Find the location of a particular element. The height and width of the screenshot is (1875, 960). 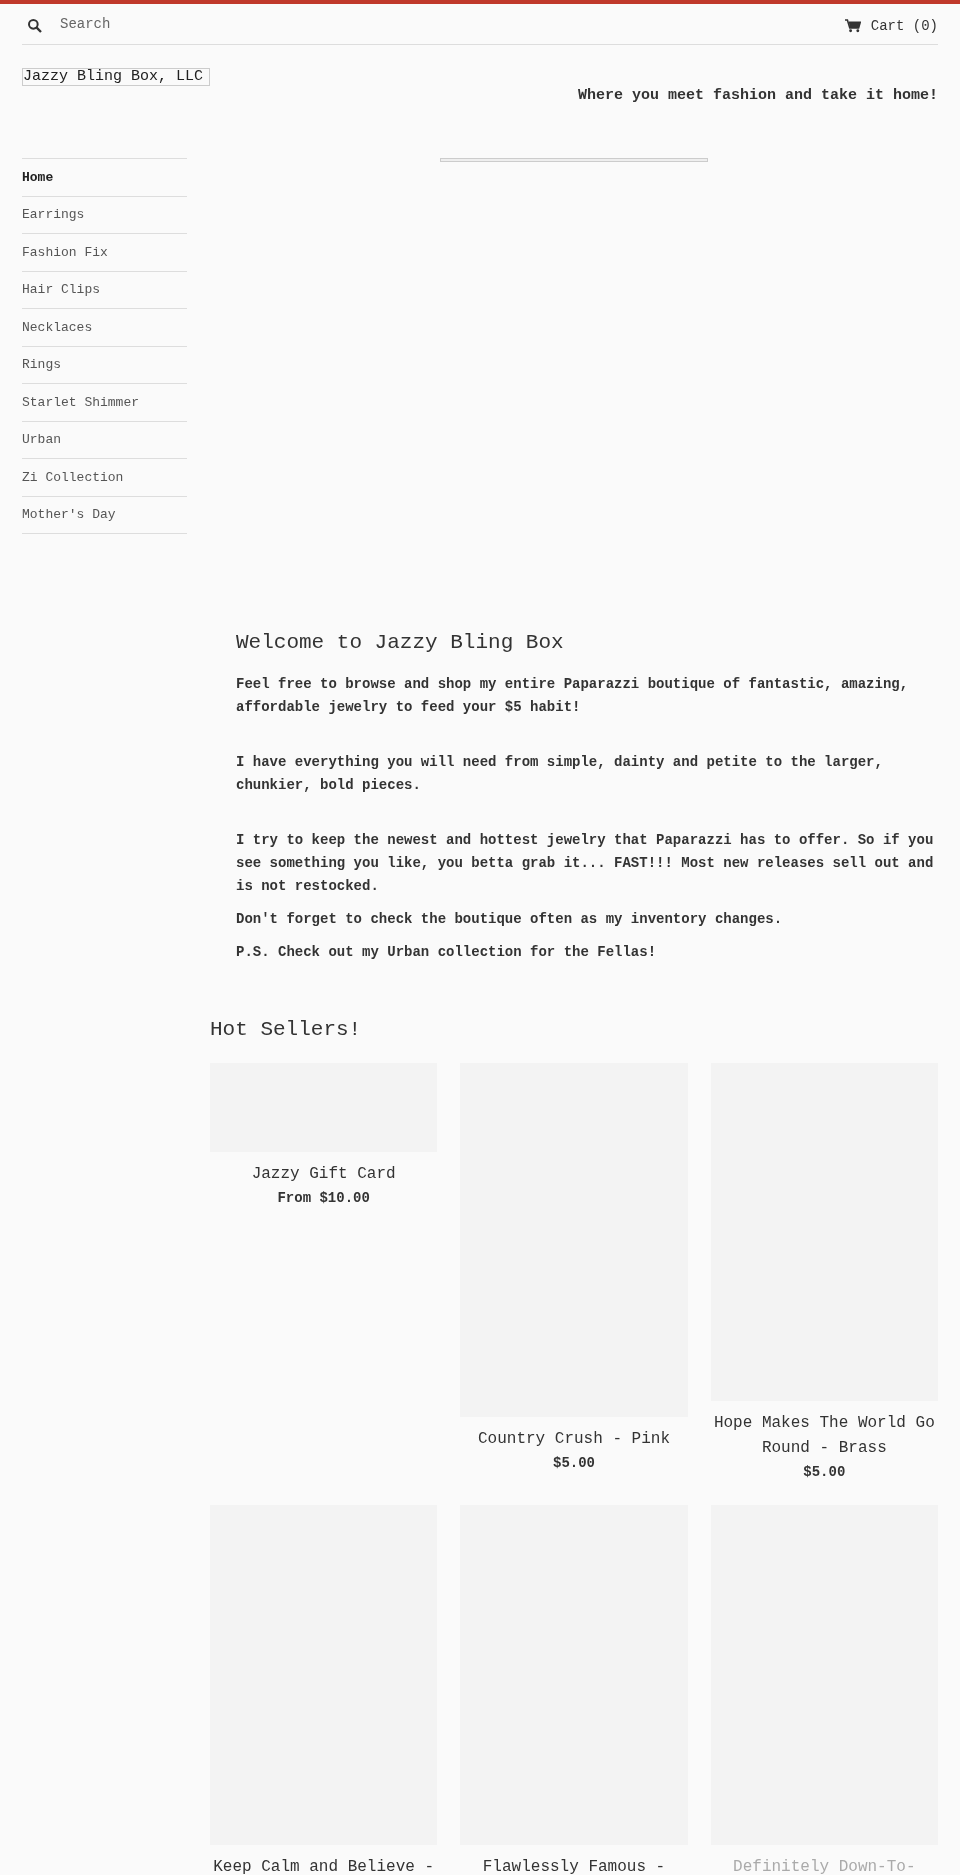

section-heading: Hot Sellers! is located at coordinates (286, 1029).